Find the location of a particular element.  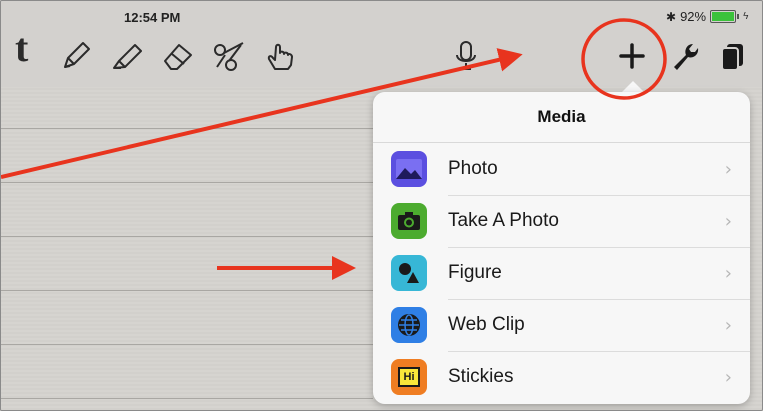

highlight-circle is located at coordinates (624, 59).